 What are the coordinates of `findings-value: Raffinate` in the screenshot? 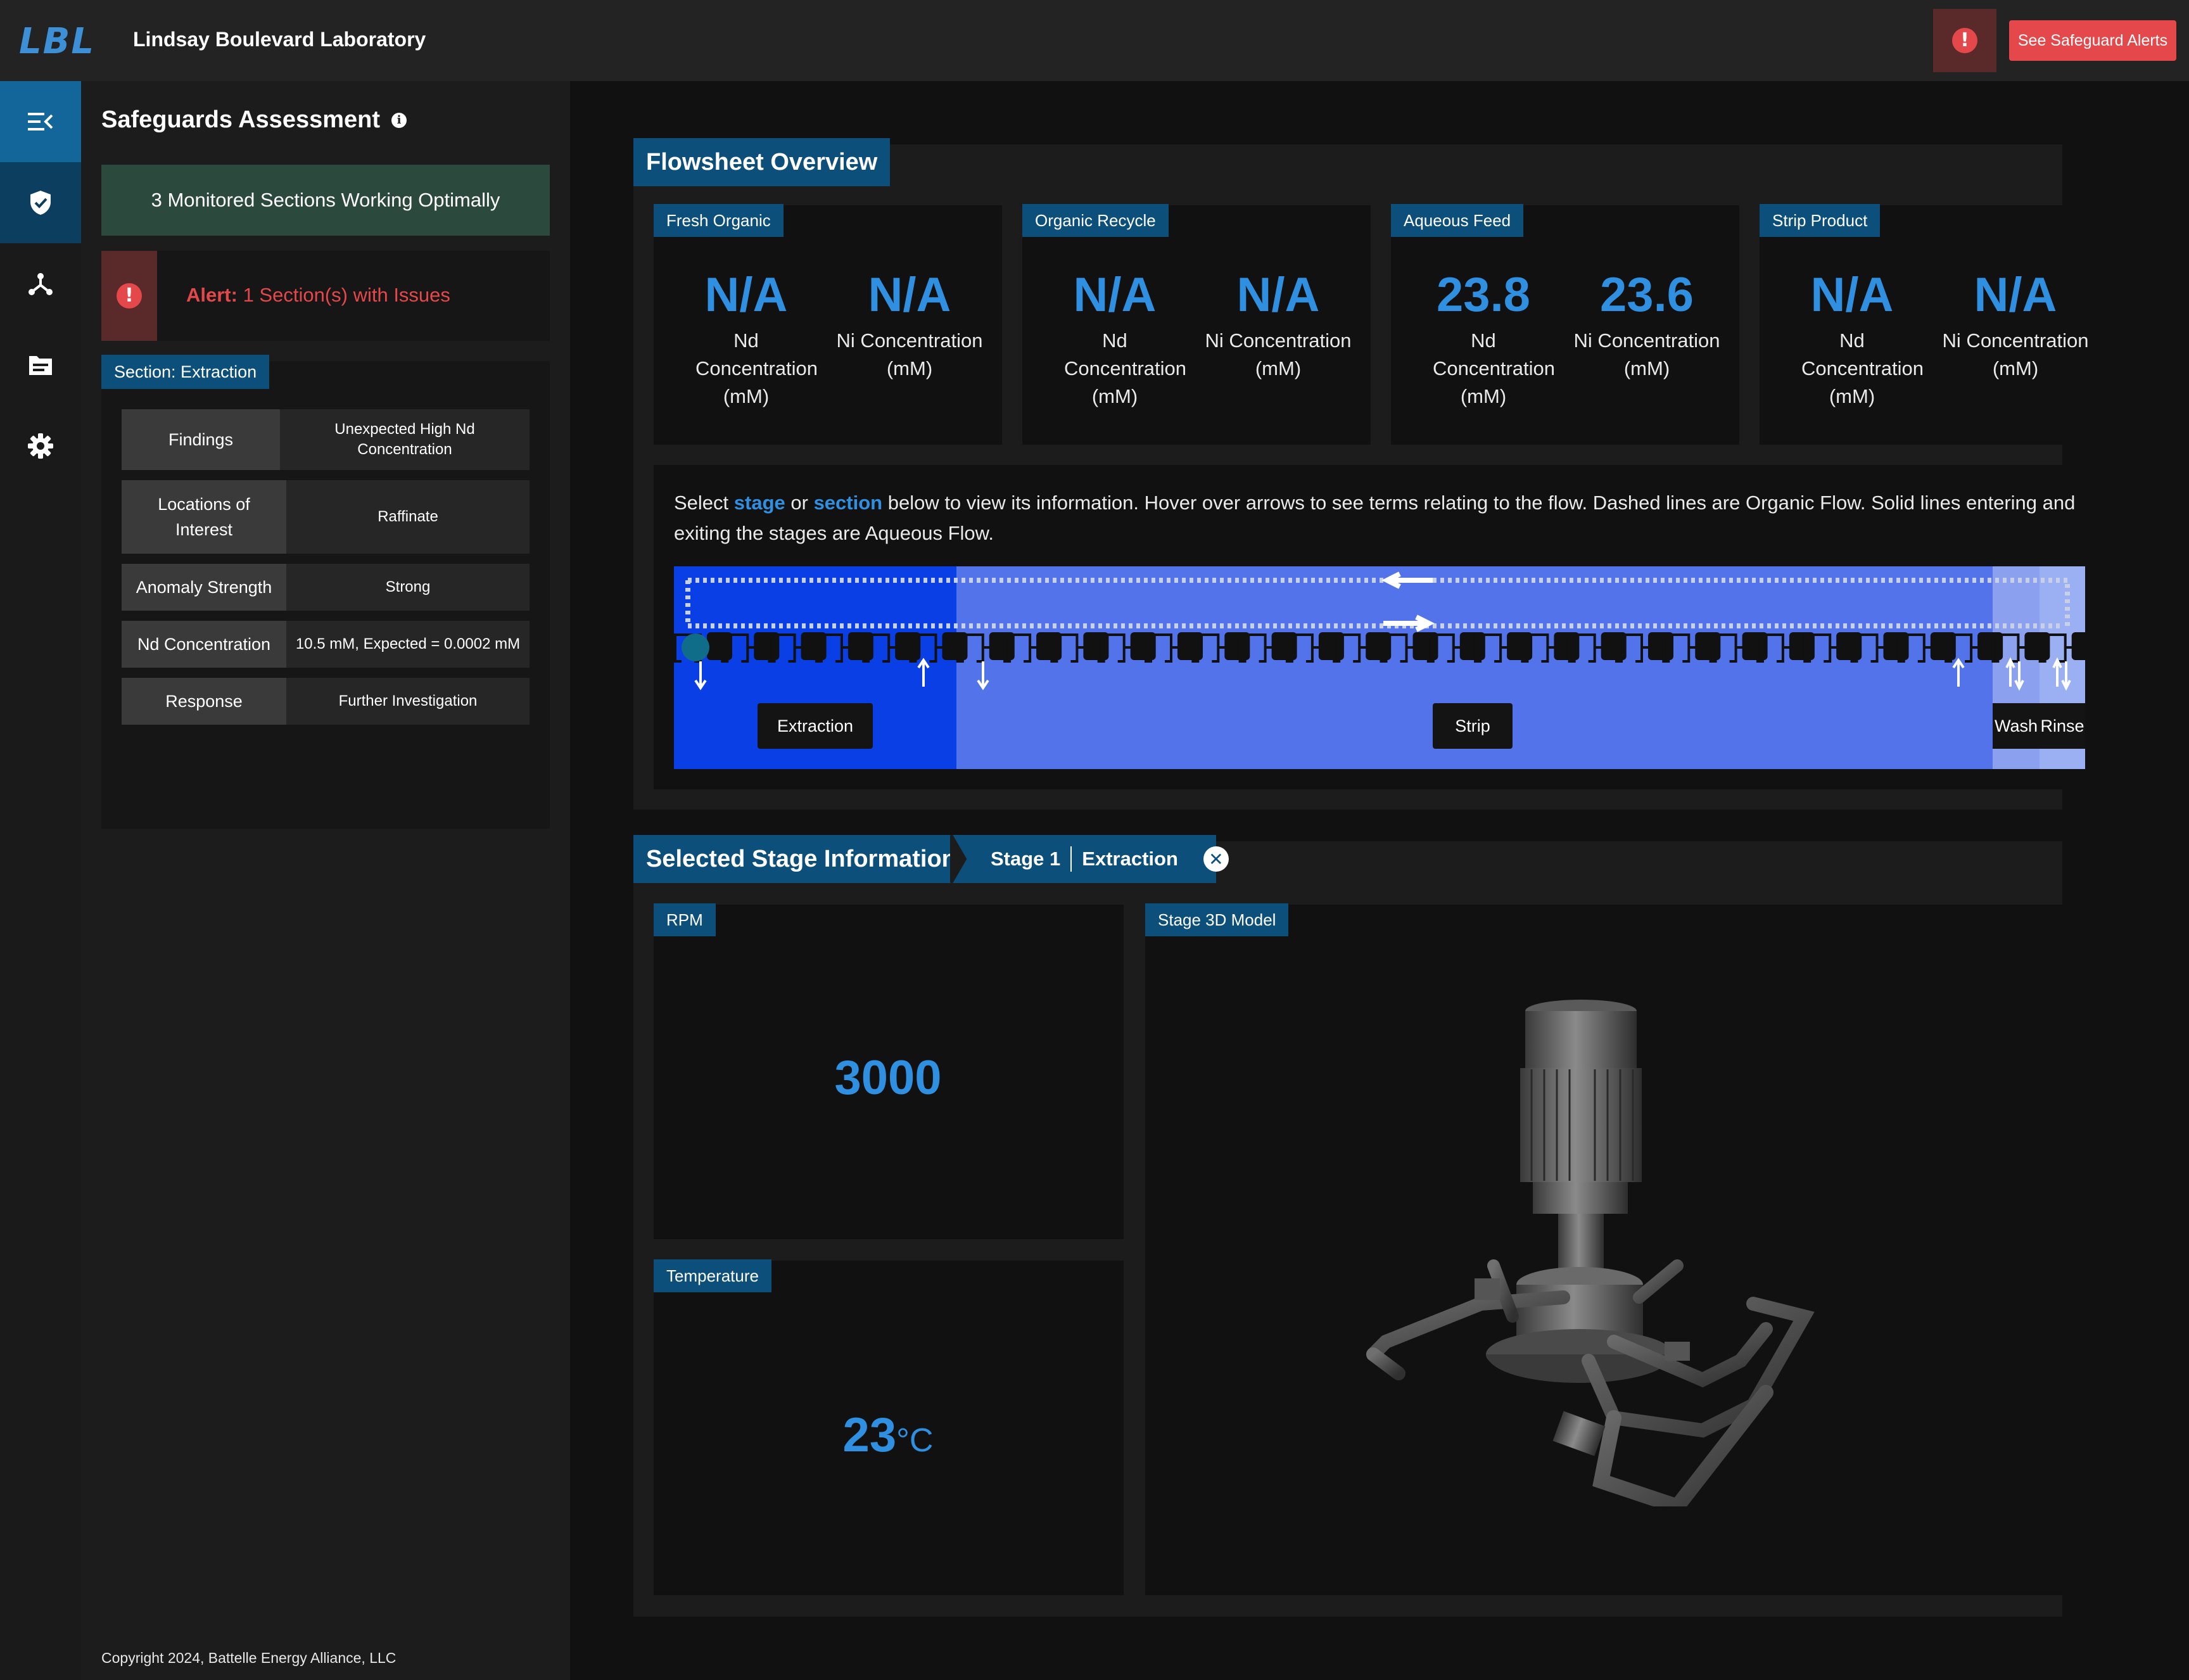 It's located at (408, 517).